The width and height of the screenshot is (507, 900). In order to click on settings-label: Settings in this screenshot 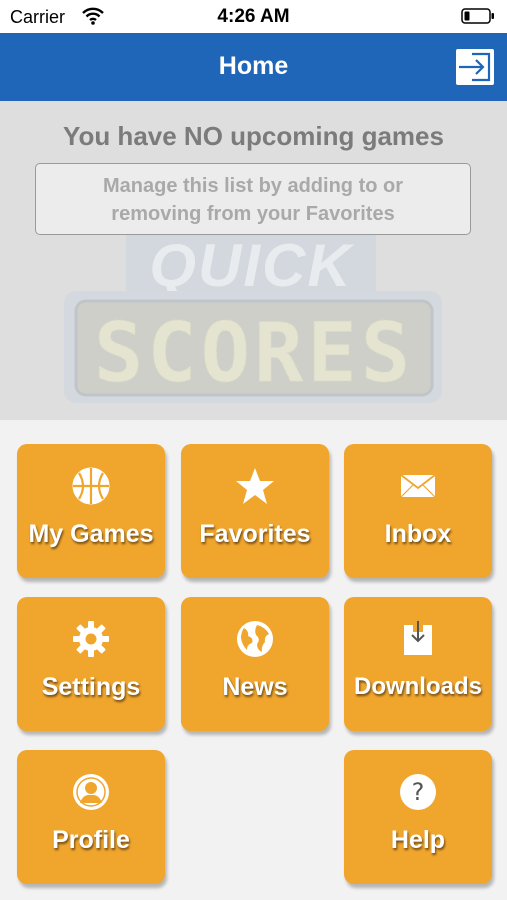, I will do `click(91, 687)`.